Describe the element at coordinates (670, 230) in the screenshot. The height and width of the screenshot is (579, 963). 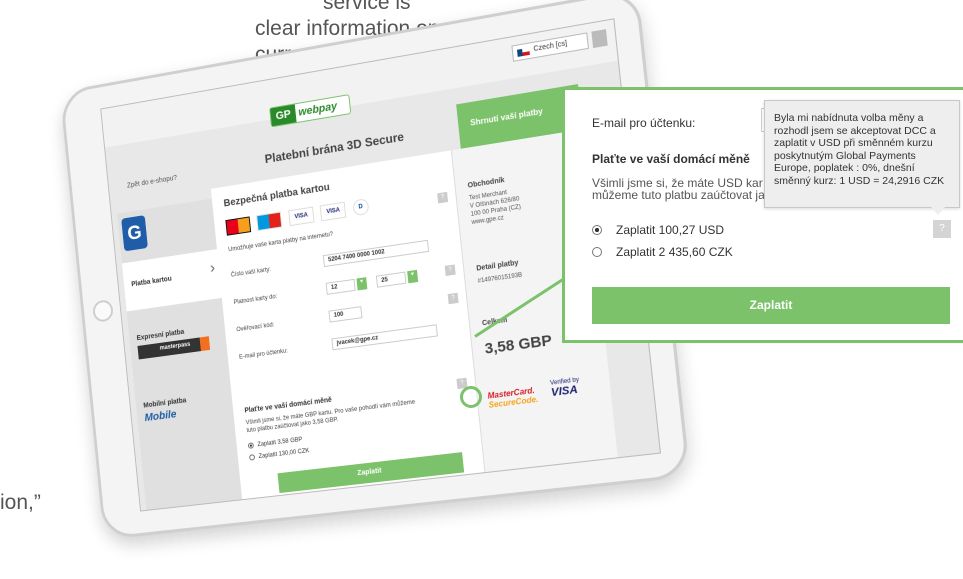
I see `zoom-option-label: Zaplatit 100,27 USD` at that location.